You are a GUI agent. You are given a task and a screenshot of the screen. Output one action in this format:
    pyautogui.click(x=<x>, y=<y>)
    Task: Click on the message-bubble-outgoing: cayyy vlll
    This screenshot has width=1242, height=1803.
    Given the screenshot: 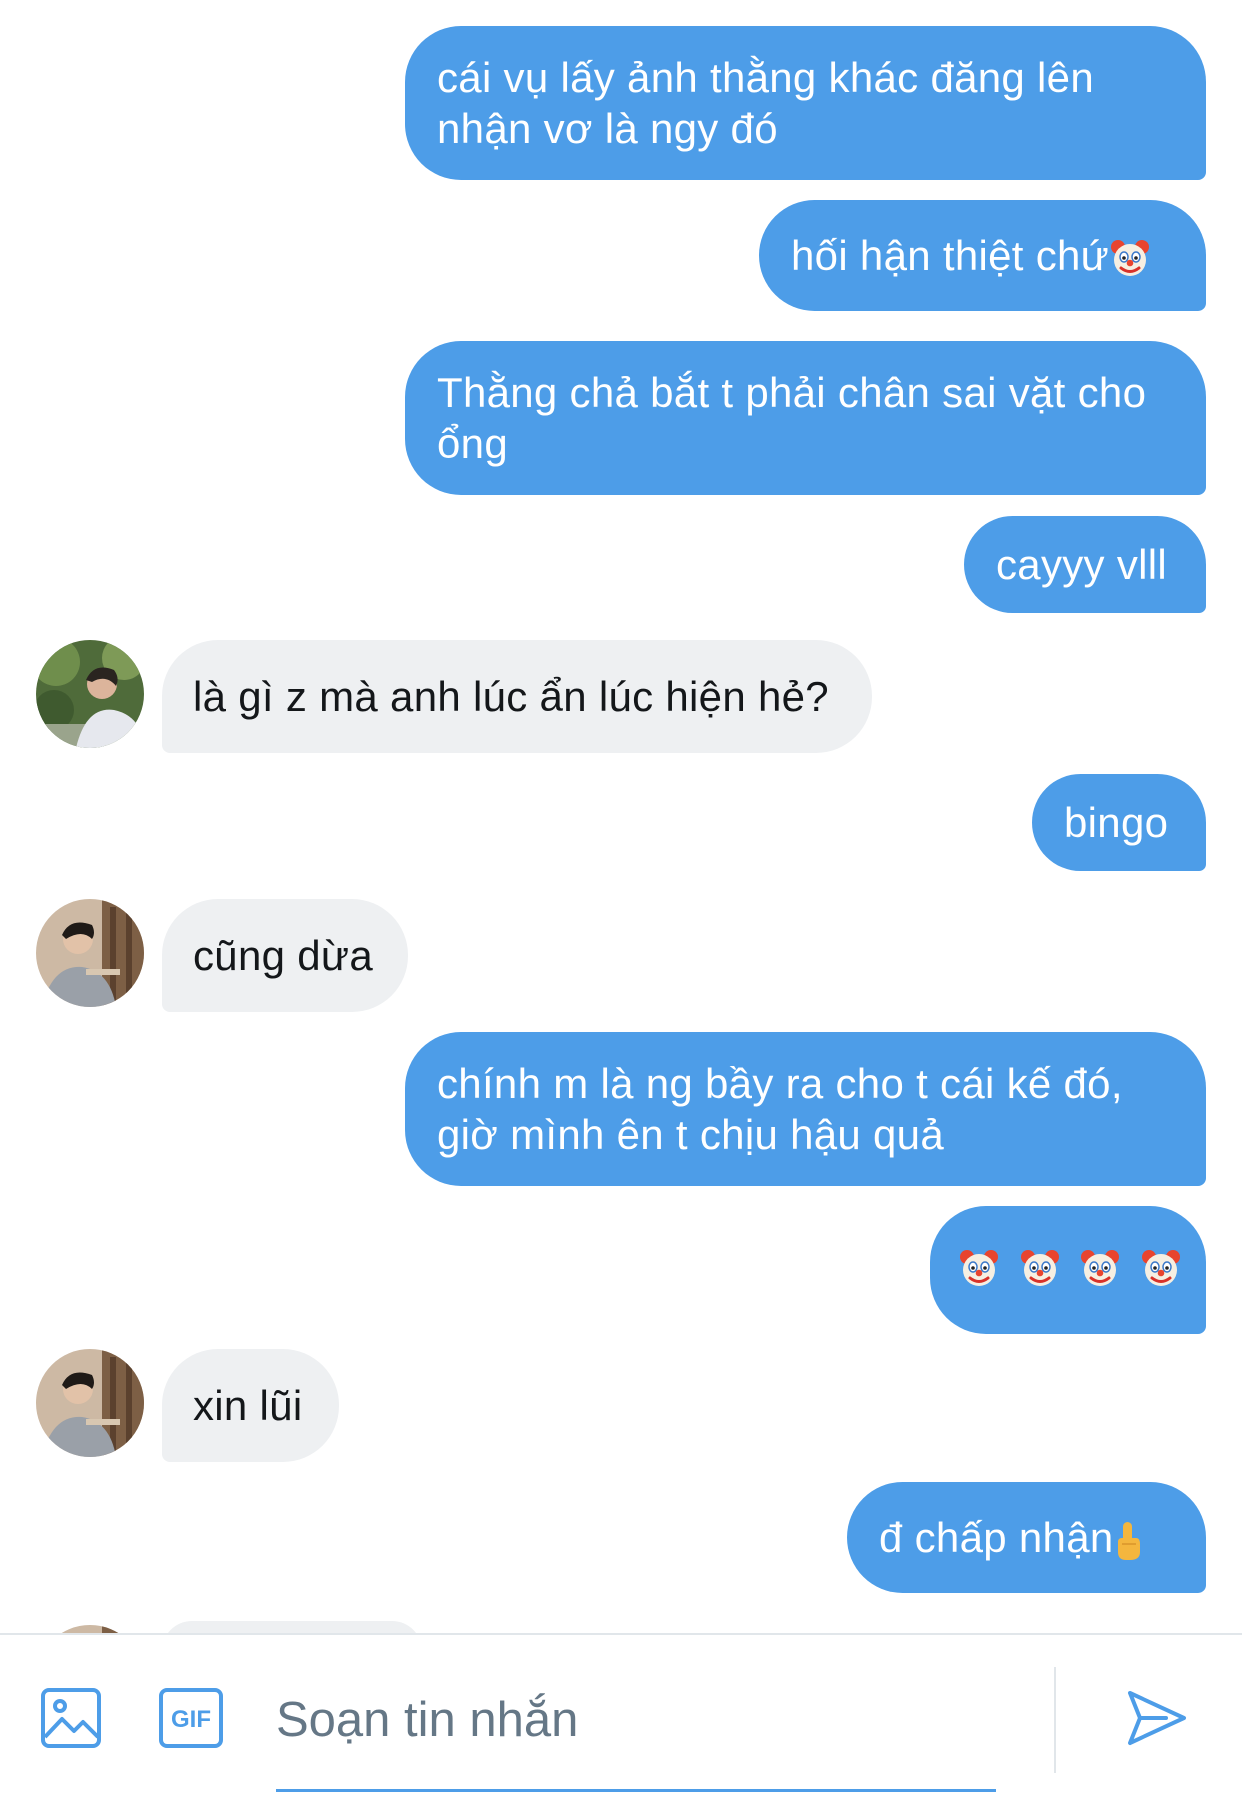 What is the action you would take?
    pyautogui.click(x=1085, y=564)
    